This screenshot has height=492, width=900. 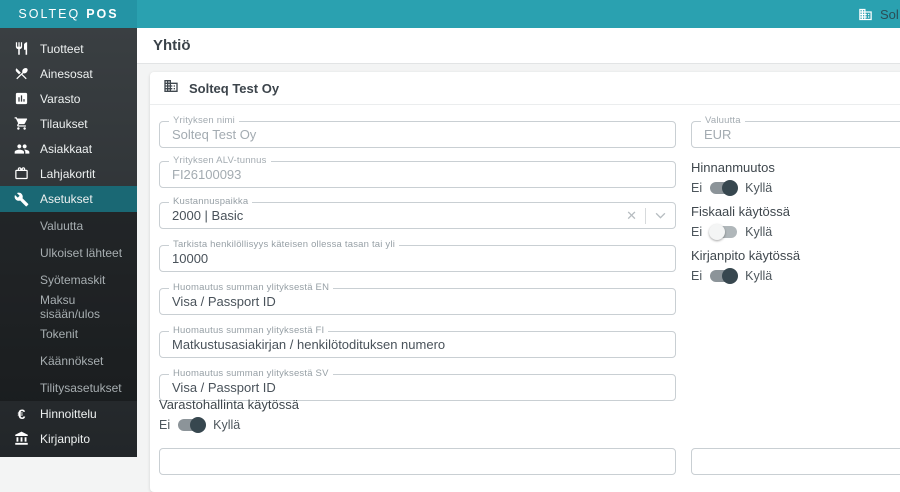 I want to click on sidebar-item-asetukset: Asetukset, so click(x=68, y=199).